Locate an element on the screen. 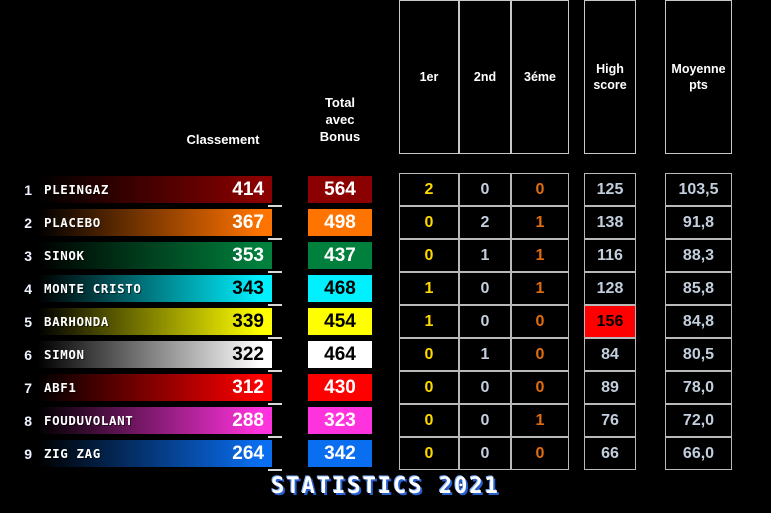 This screenshot has width=771, height=513. rank-number: 5 is located at coordinates (28, 321).